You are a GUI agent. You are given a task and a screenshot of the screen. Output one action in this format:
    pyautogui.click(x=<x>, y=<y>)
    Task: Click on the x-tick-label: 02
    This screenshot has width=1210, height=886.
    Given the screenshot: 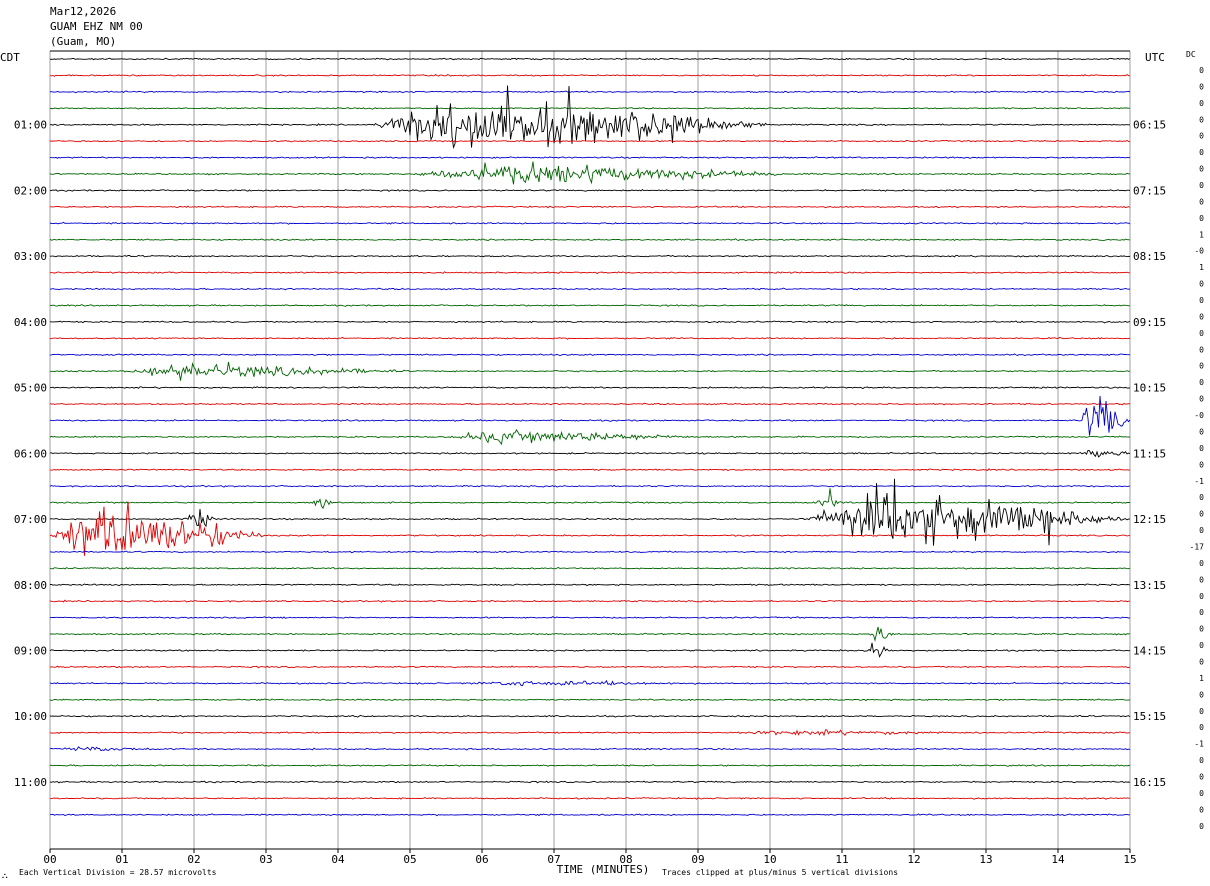 What is the action you would take?
    pyautogui.click(x=193, y=859)
    